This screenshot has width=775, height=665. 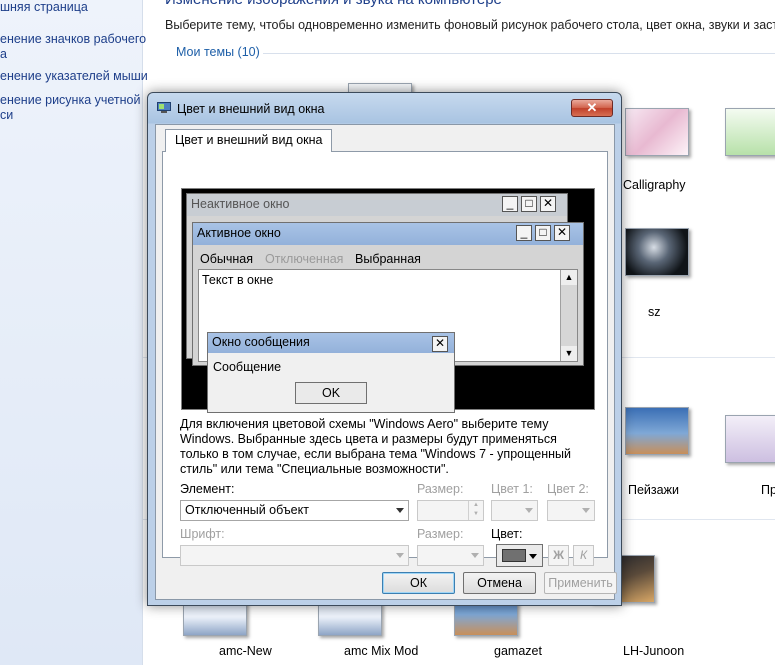 What do you see at coordinates (74, 76) in the screenshot?
I see `left-link-mouse-pointers: енение указателей мыши` at bounding box center [74, 76].